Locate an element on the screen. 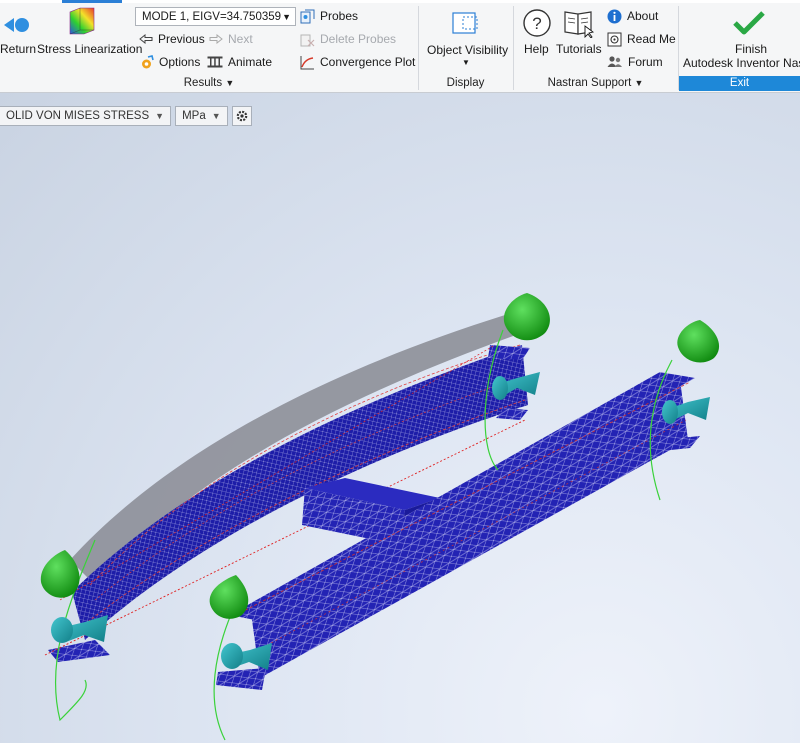 This screenshot has height=743, width=800. previous-button: Previous is located at coordinates (172, 39).